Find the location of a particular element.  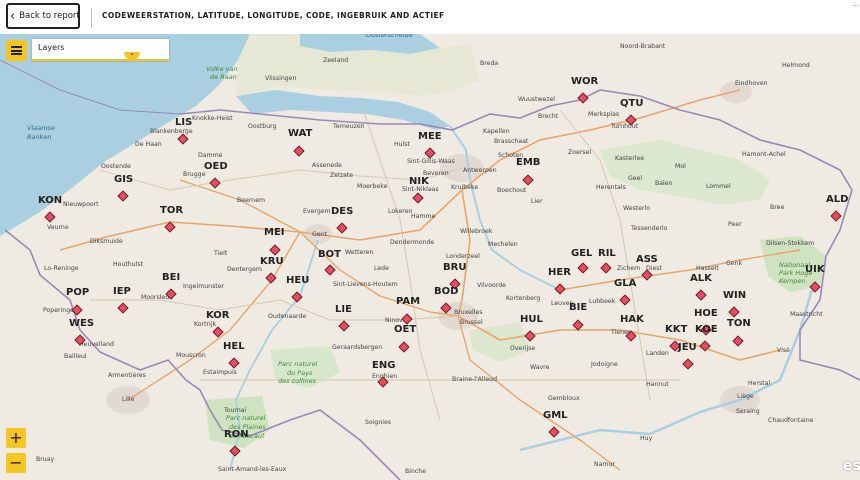

place-label: Mol is located at coordinates (680, 166).